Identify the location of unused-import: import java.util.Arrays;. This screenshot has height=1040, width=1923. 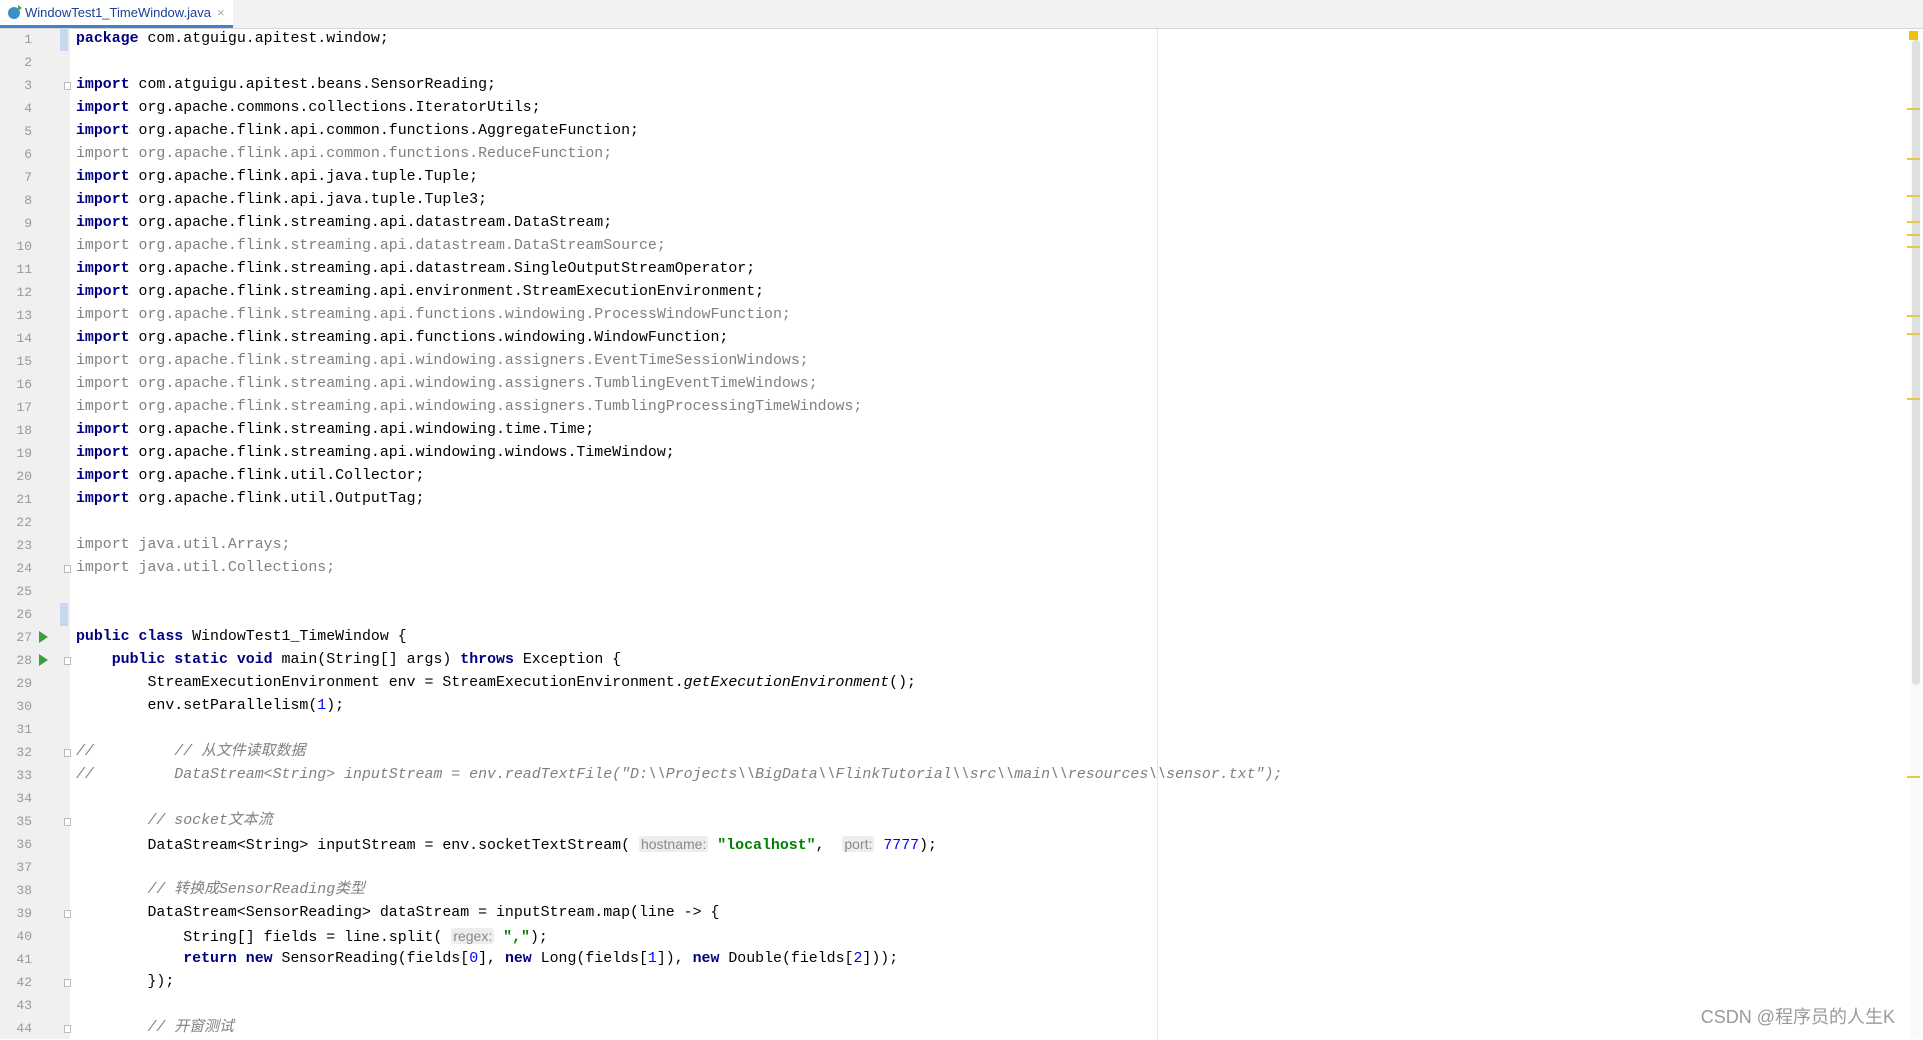
(183, 545).